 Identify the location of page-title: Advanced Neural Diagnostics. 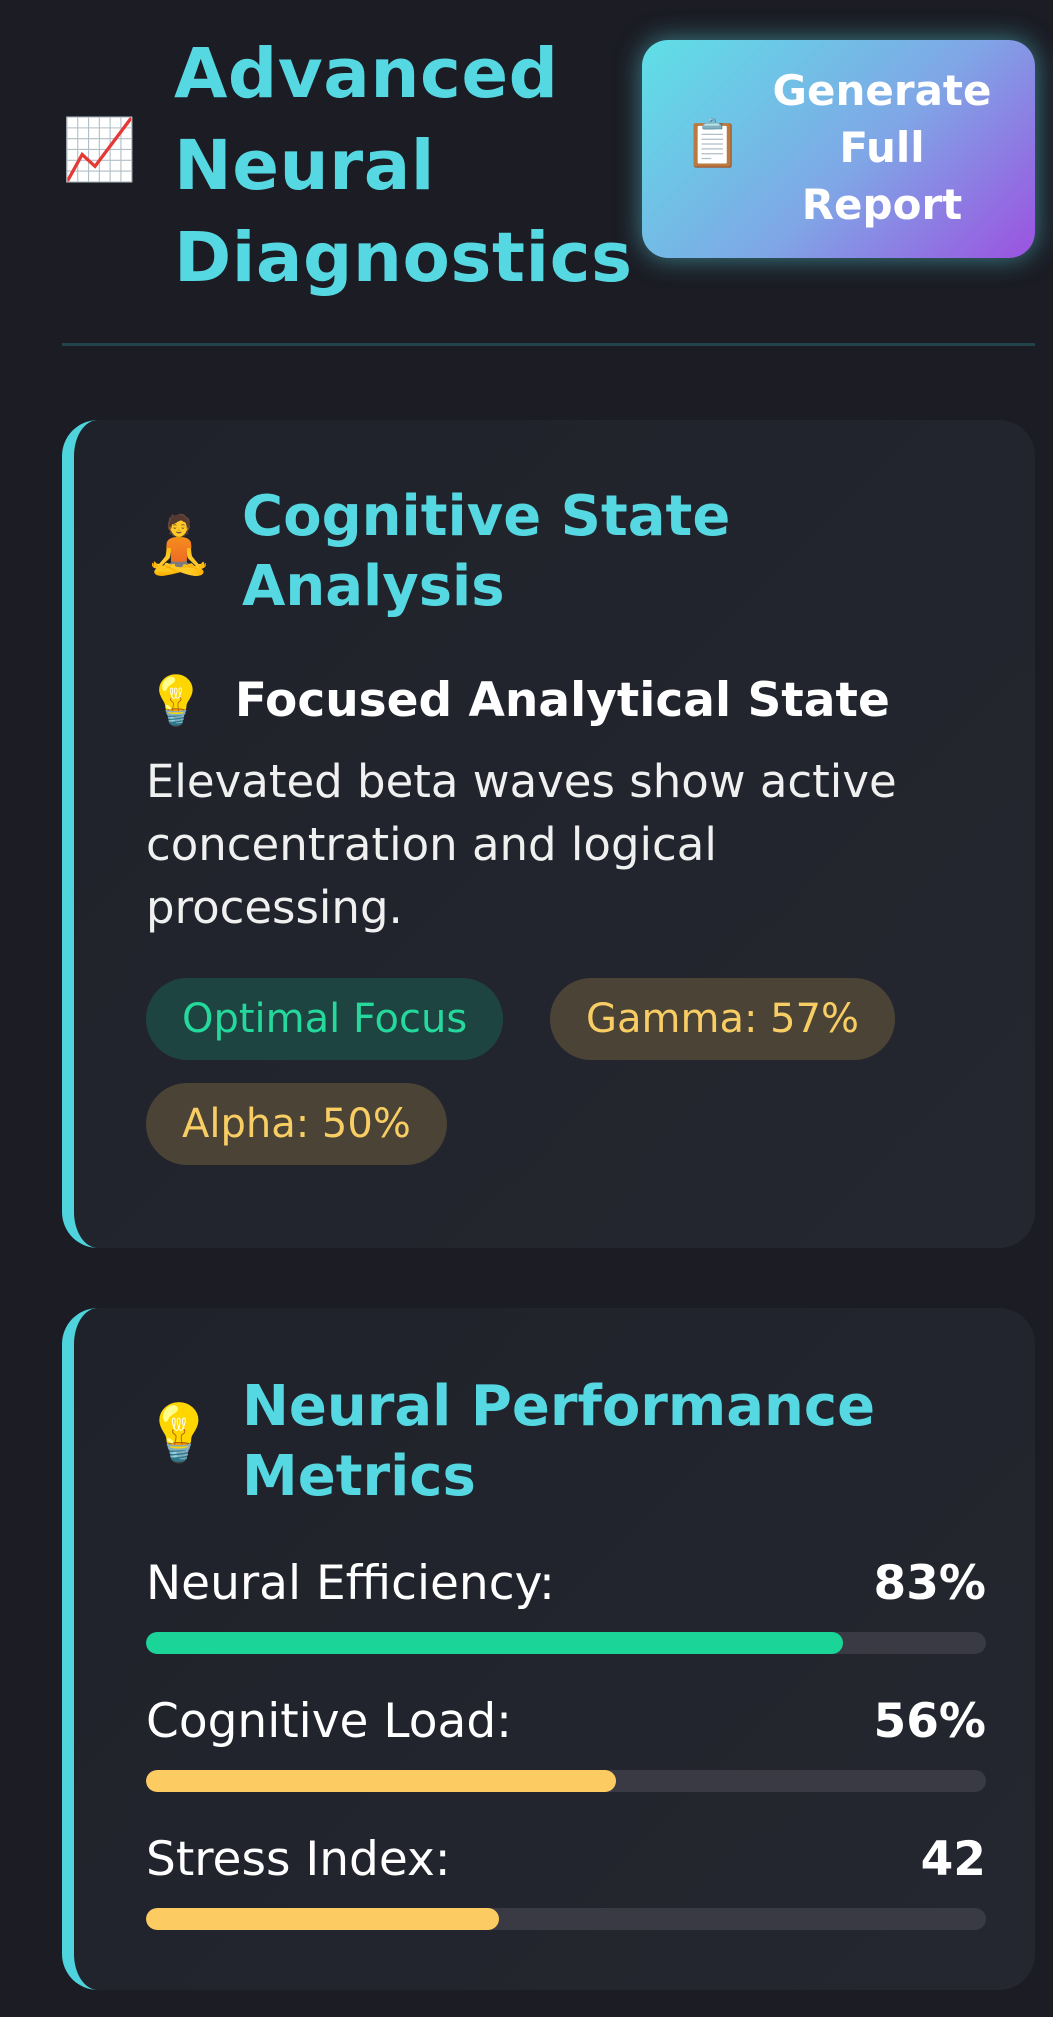
(403, 166).